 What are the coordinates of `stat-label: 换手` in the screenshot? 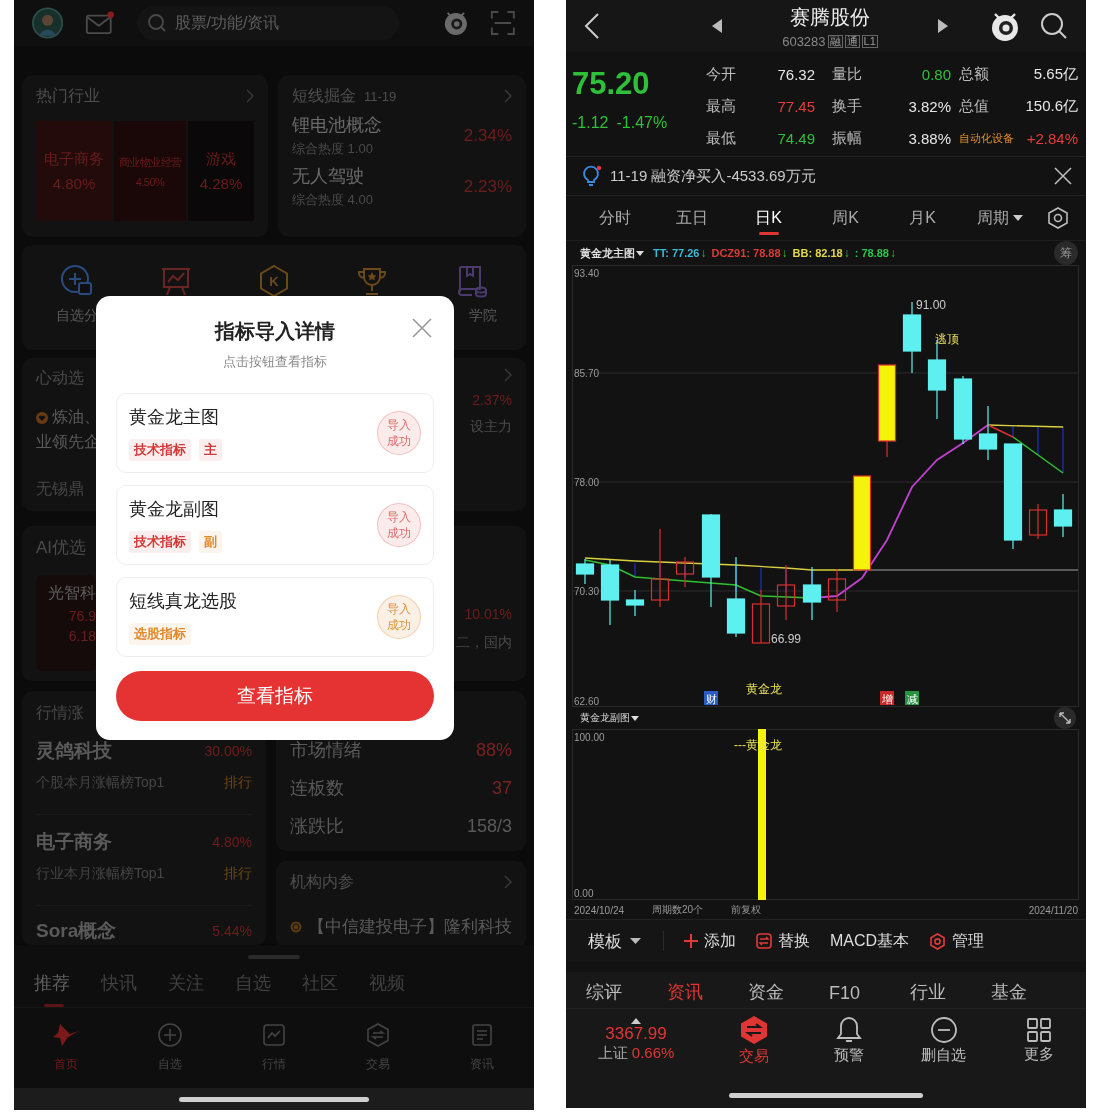 It's located at (847, 106).